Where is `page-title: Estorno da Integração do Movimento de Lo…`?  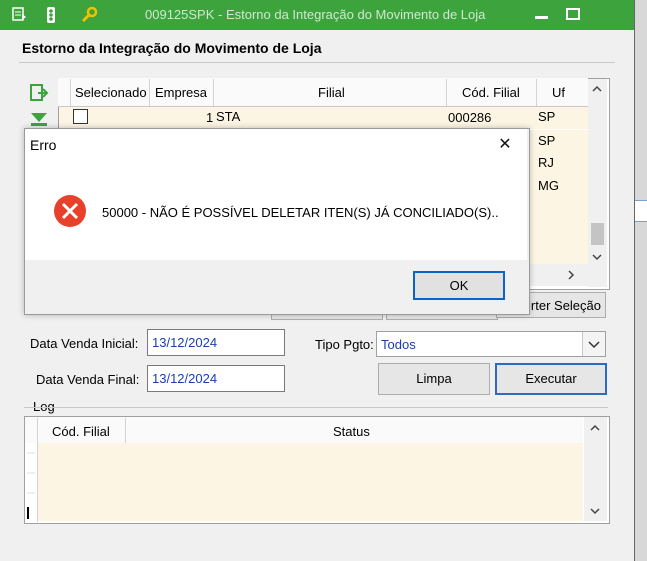
page-title: Estorno da Integração do Movimento de Lo… is located at coordinates (172, 48).